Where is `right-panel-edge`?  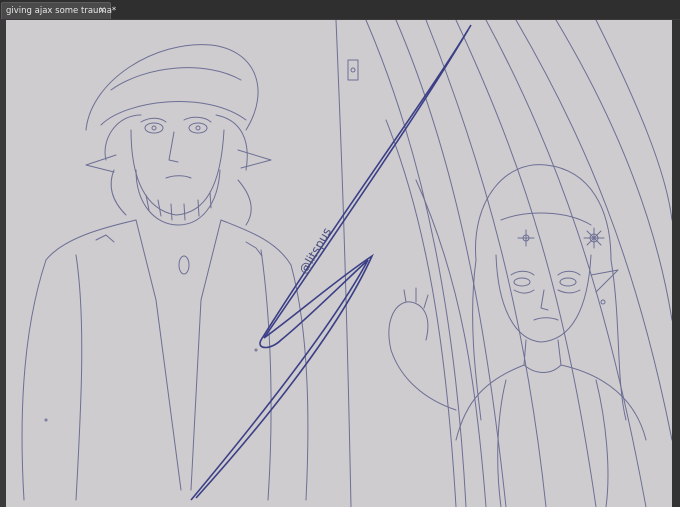 right-panel-edge is located at coordinates (676, 263).